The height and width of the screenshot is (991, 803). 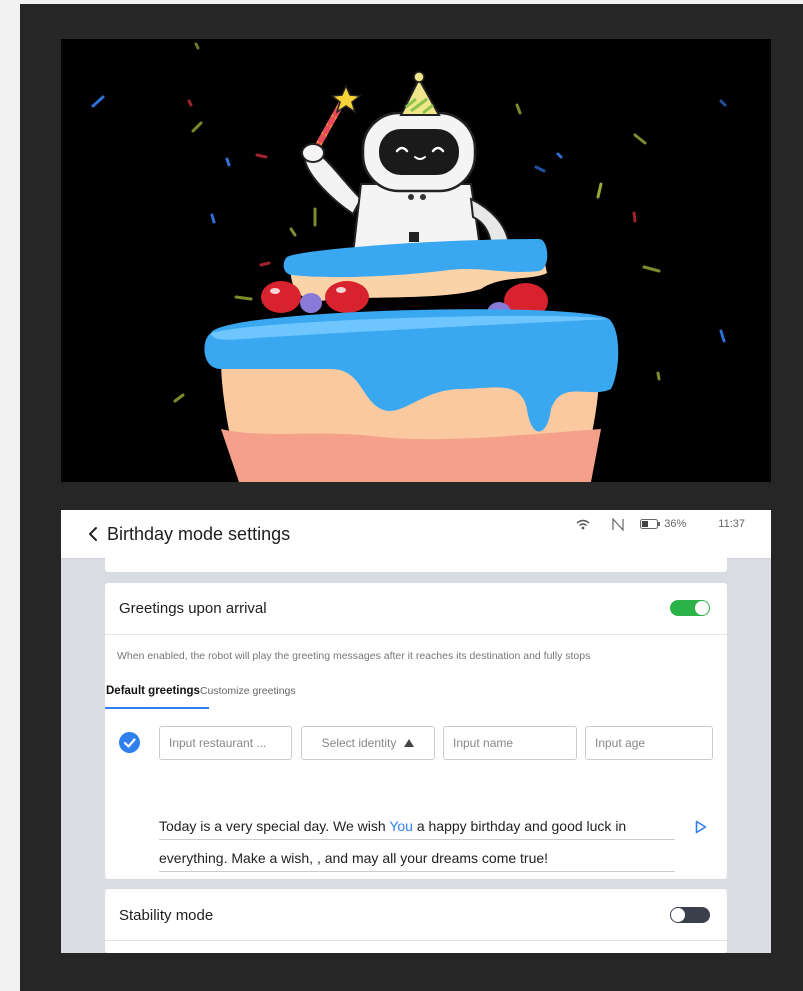 I want to click on status-bar: 36% 11:37, so click(x=660, y=524).